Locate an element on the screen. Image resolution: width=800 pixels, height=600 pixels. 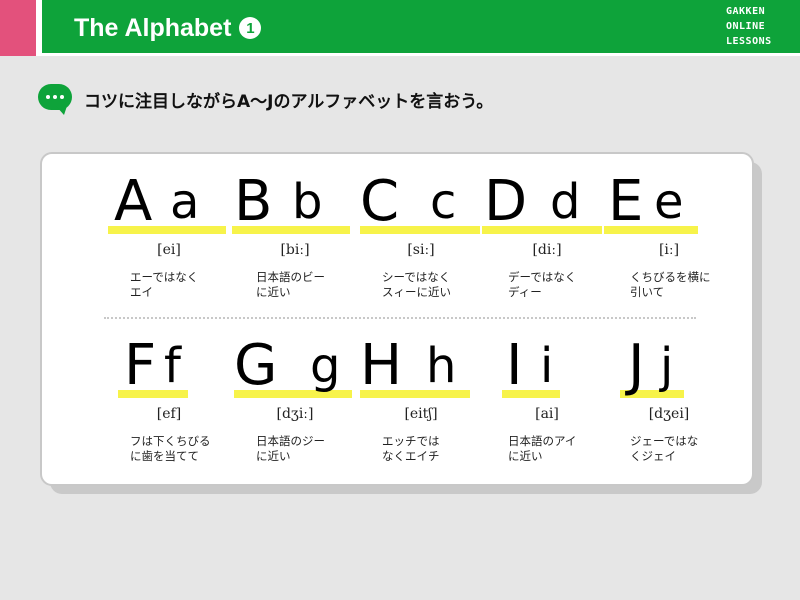
lowercase-letter: i is located at coordinates (547, 366).